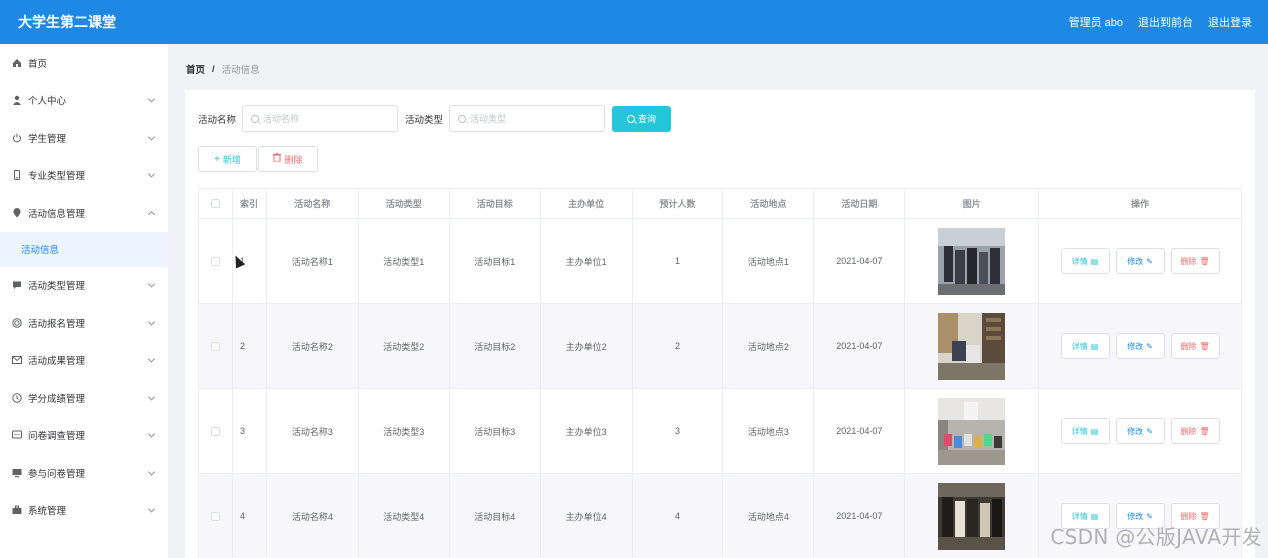 The height and width of the screenshot is (558, 1268). I want to click on sidebar-item-credit-score-mgmt: 学分成绩管理, so click(84, 398).